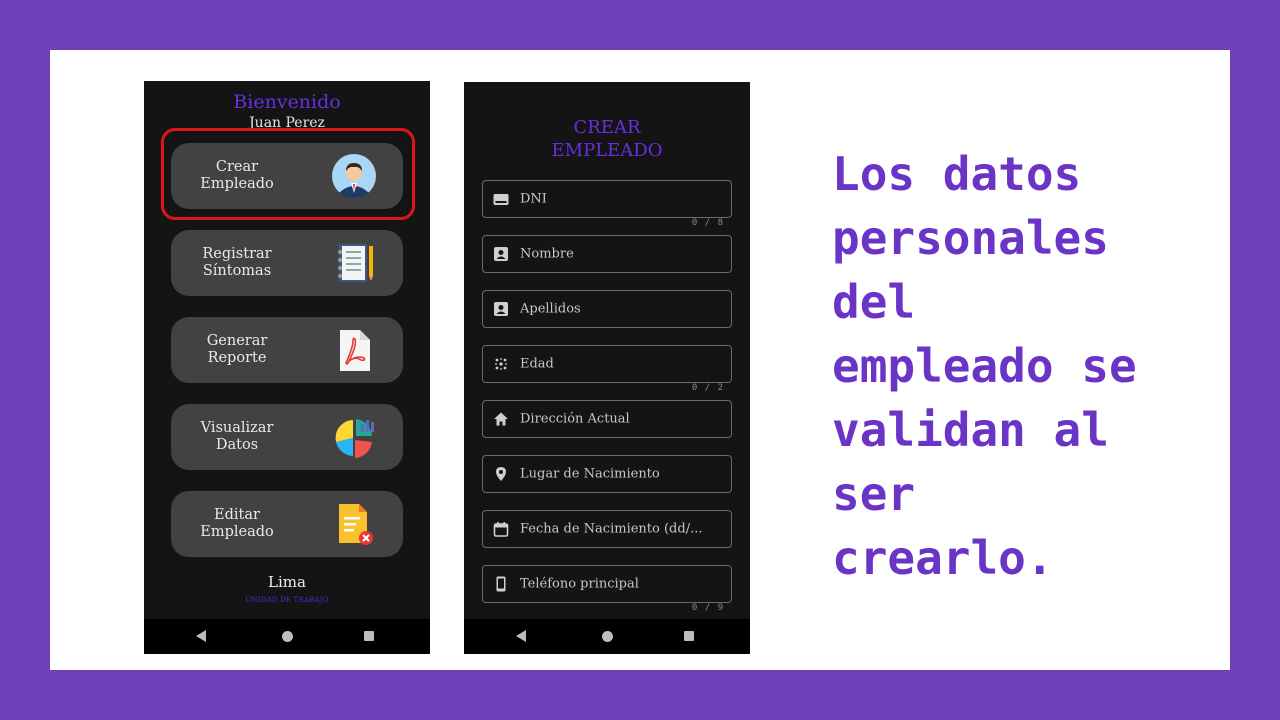 This screenshot has height=720, width=1280. Describe the element at coordinates (607, 127) in the screenshot. I see `form-title-line1: CREAR` at that location.